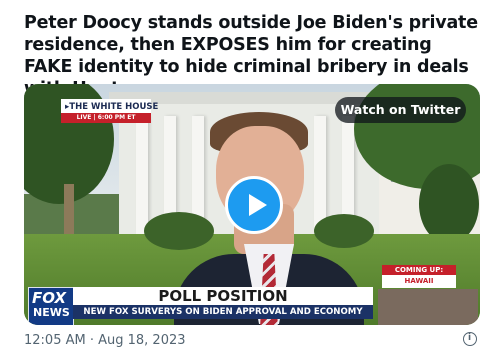 The width and height of the screenshot is (500, 348). I want to click on play-button, so click(254, 205).